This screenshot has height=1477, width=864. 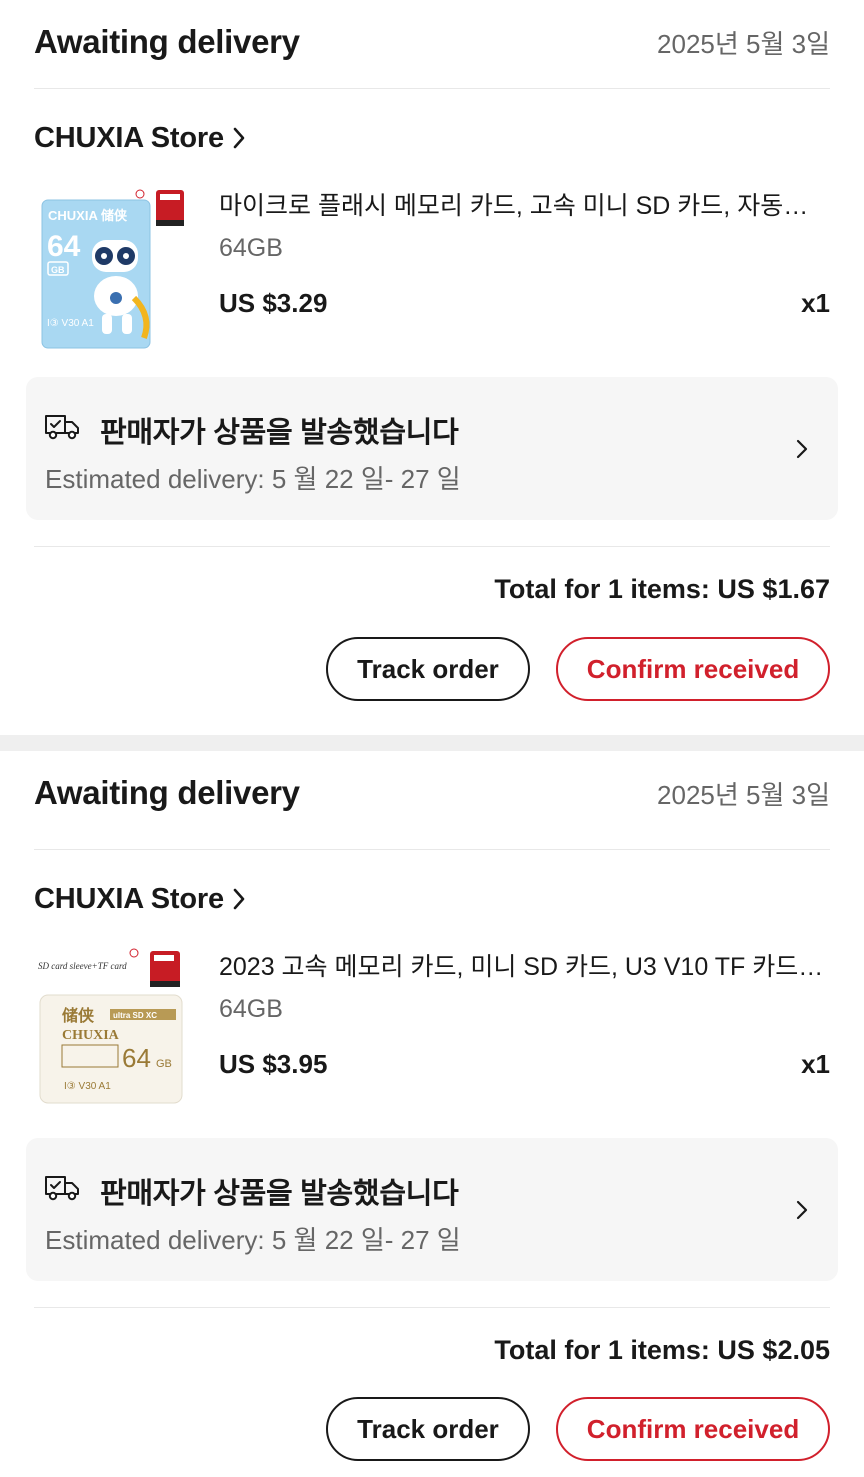 What do you see at coordinates (273, 303) in the screenshot?
I see `product-price: US $3.29` at bounding box center [273, 303].